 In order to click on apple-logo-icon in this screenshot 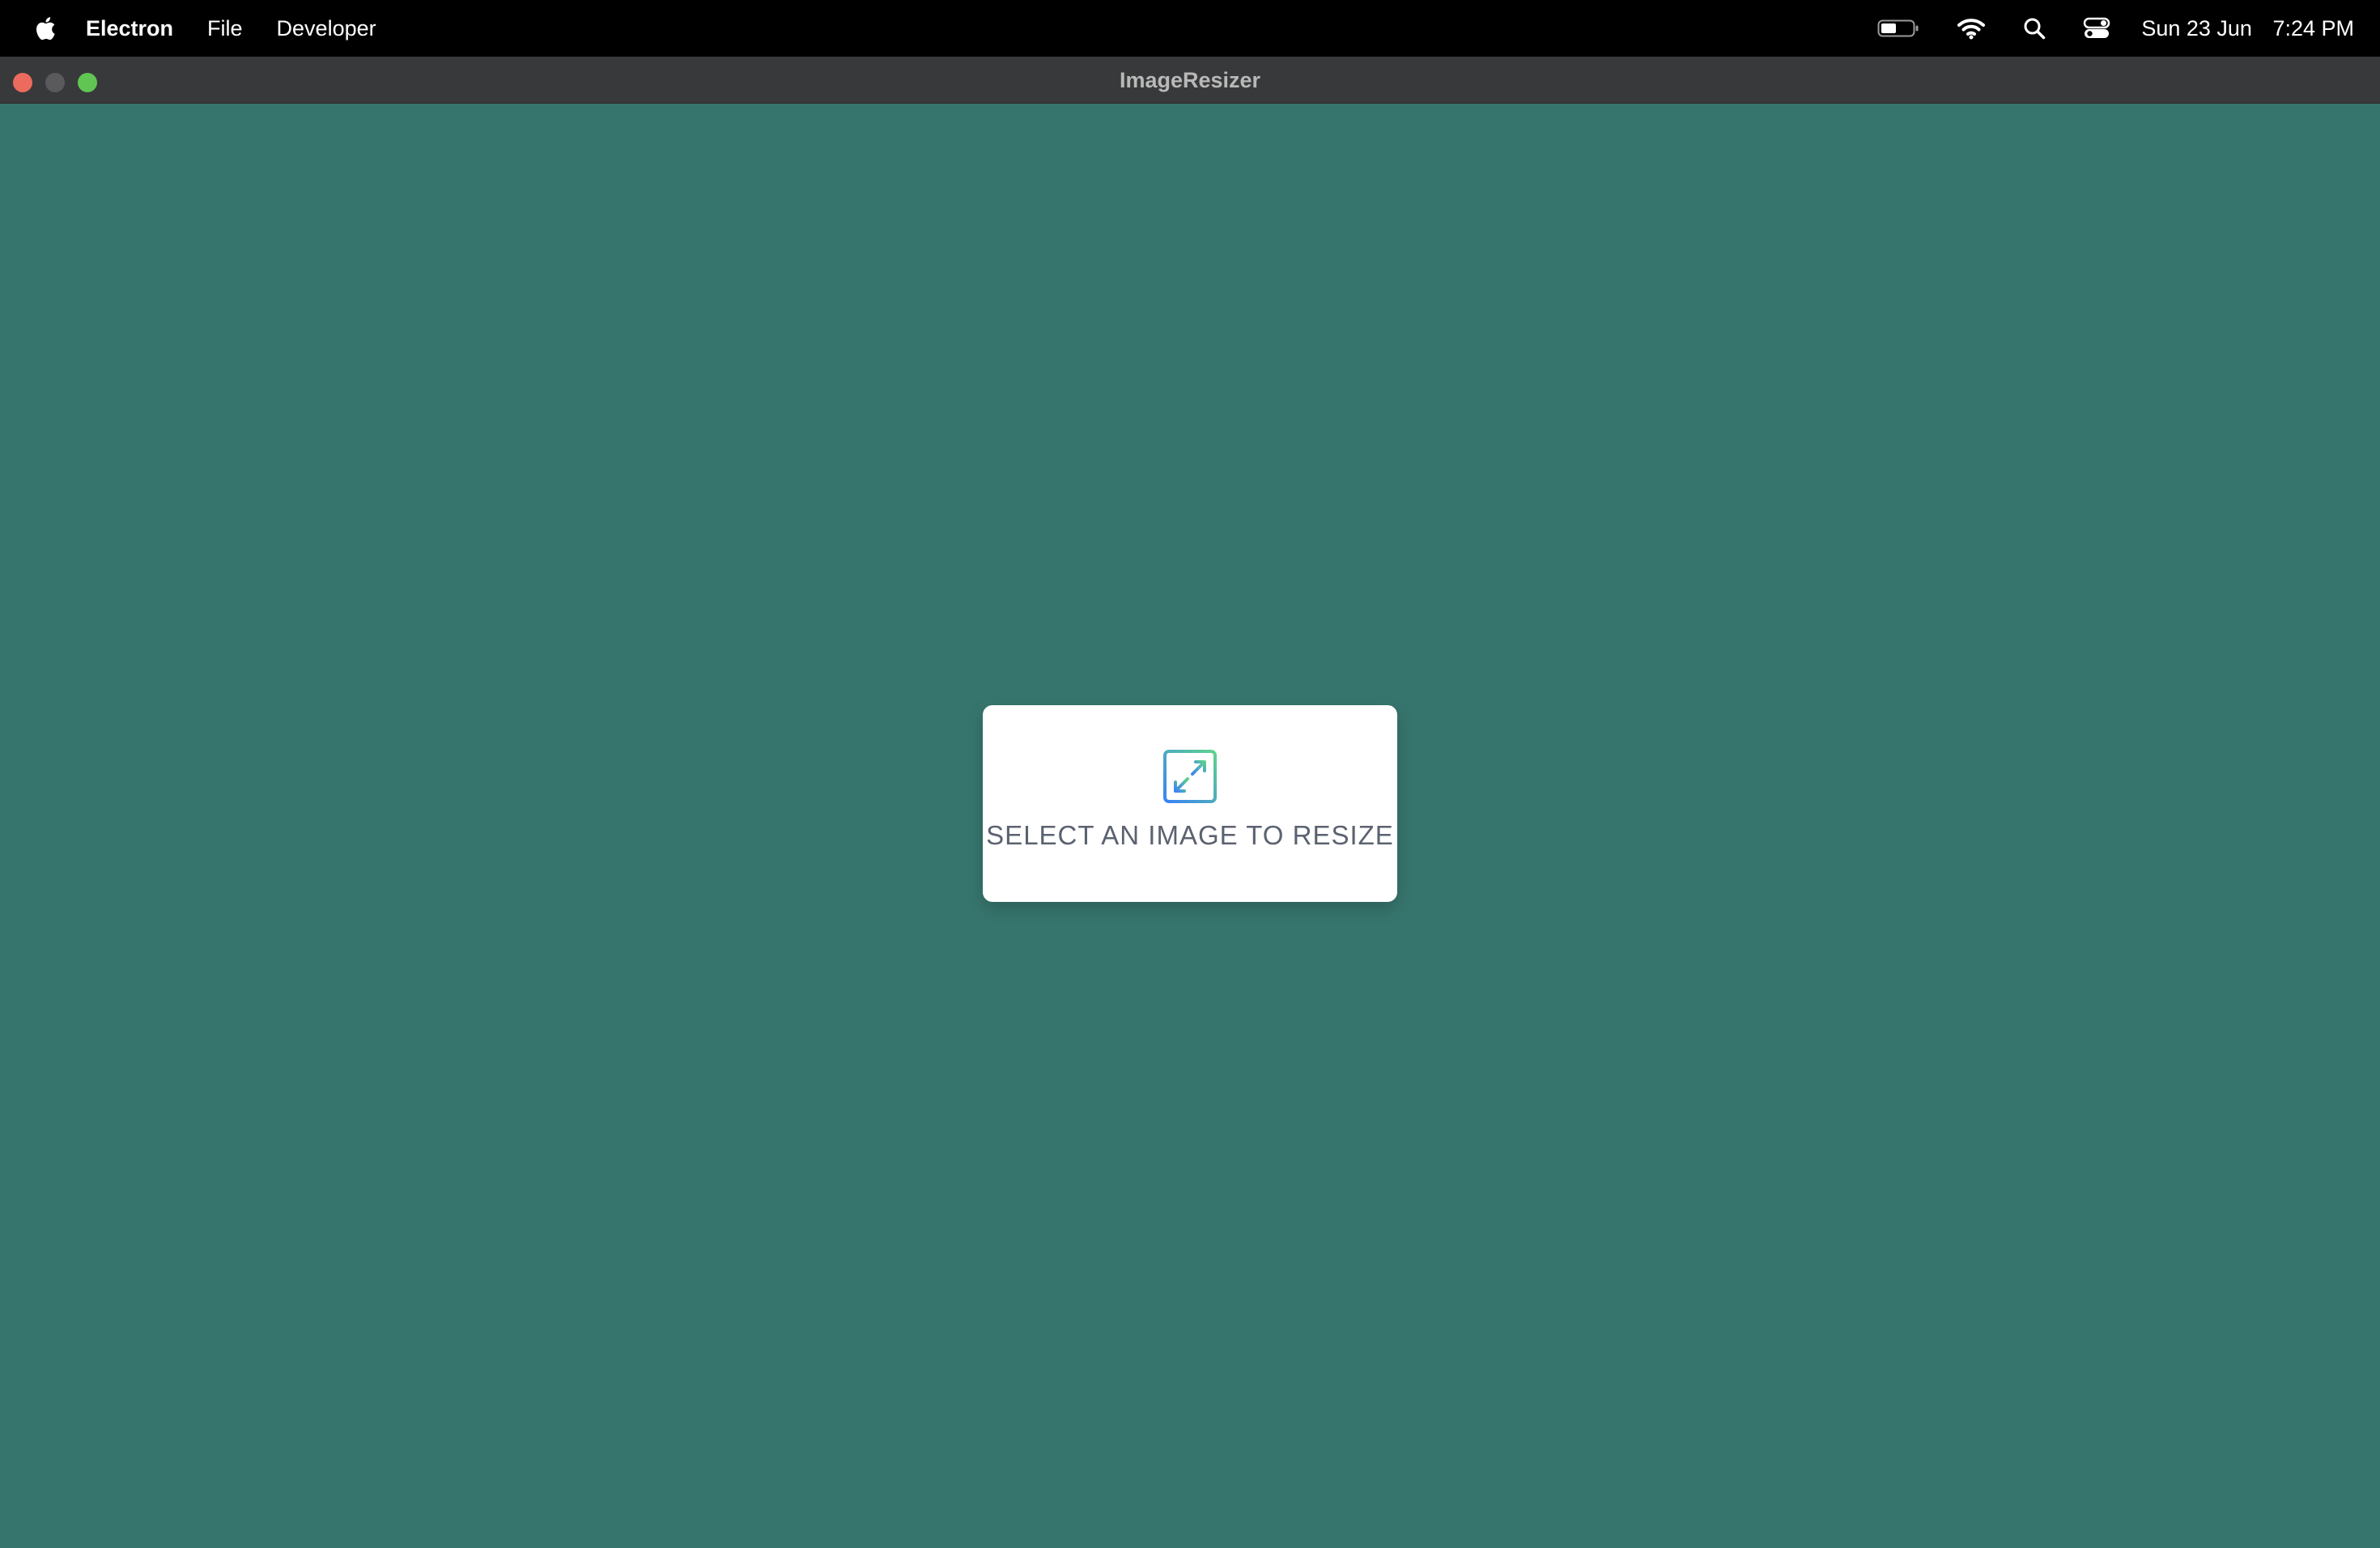, I will do `click(45, 29)`.